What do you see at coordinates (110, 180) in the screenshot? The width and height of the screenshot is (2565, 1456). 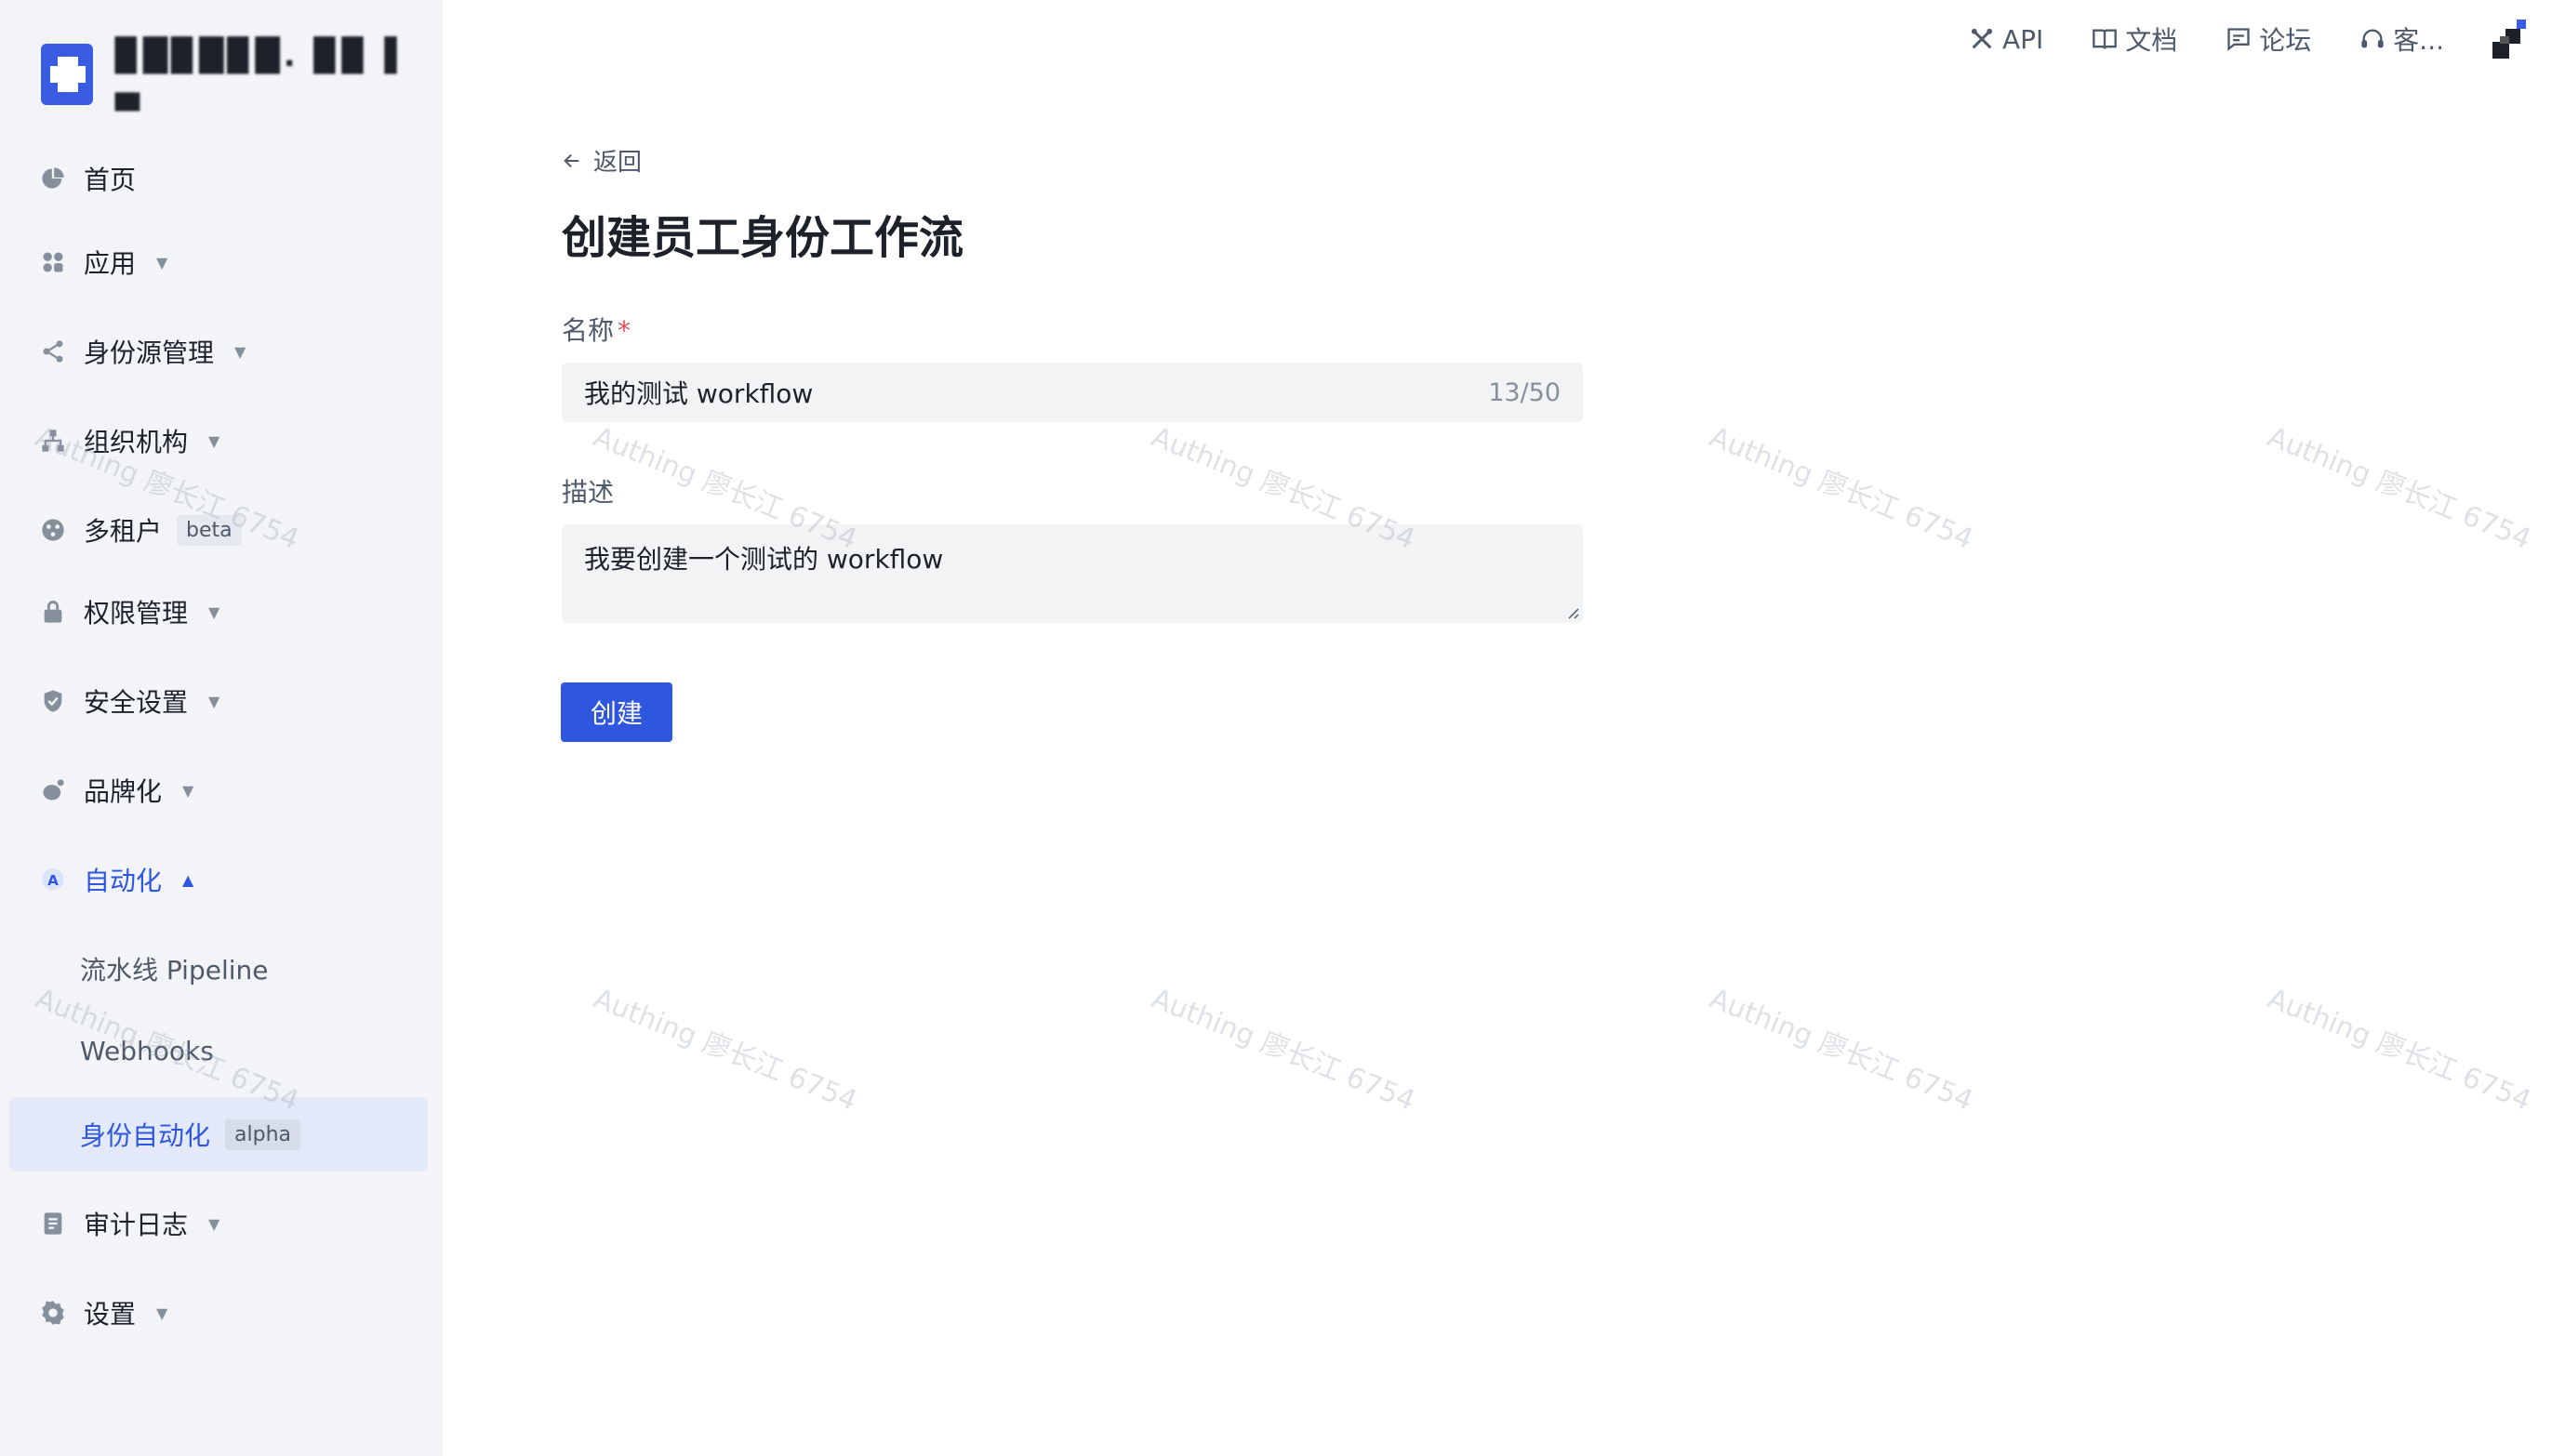 I see `sidebar-item-label: 首页` at bounding box center [110, 180].